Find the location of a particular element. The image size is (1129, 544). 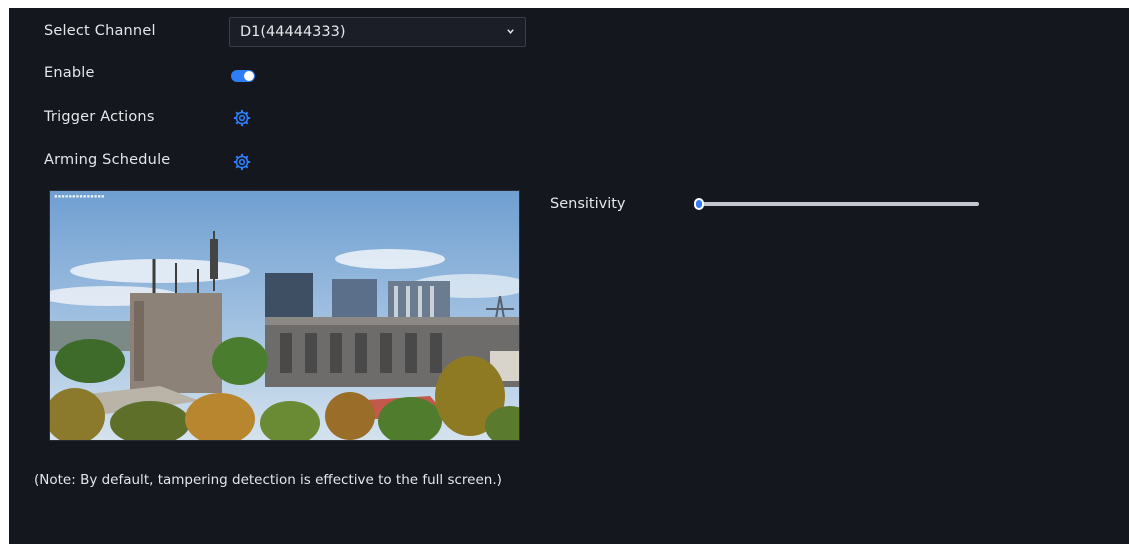

sensitivity-label: Sensitivity is located at coordinates (588, 204).